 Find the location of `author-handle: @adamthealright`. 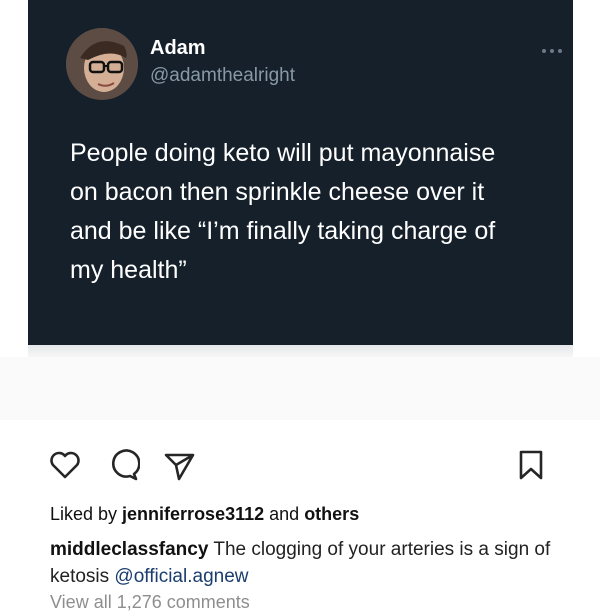

author-handle: @adamthealright is located at coordinates (222, 76).